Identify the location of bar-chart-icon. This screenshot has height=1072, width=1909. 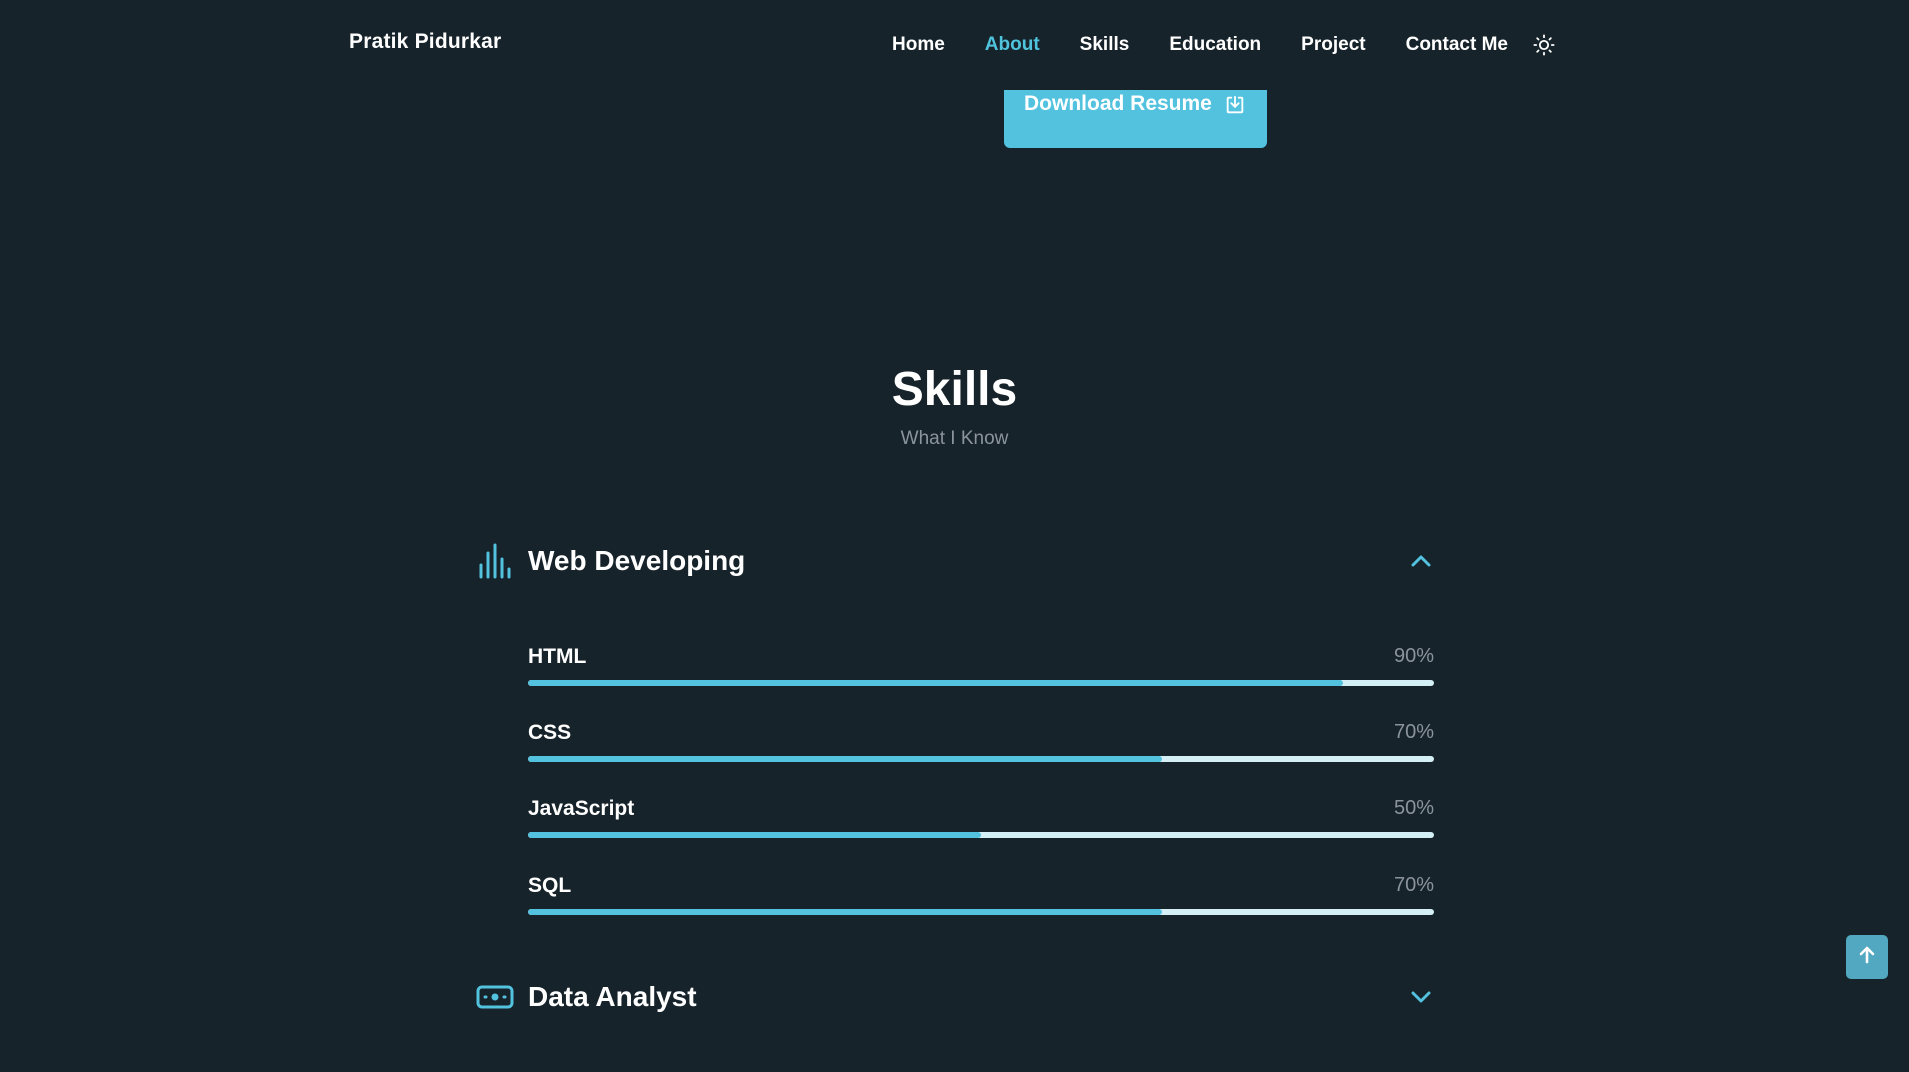
(495, 561).